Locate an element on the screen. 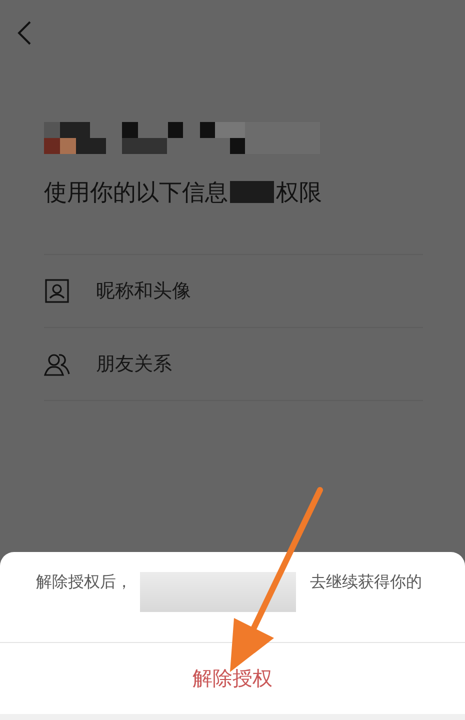 This screenshot has width=465, height=720. portrait-icon is located at coordinates (57, 291).